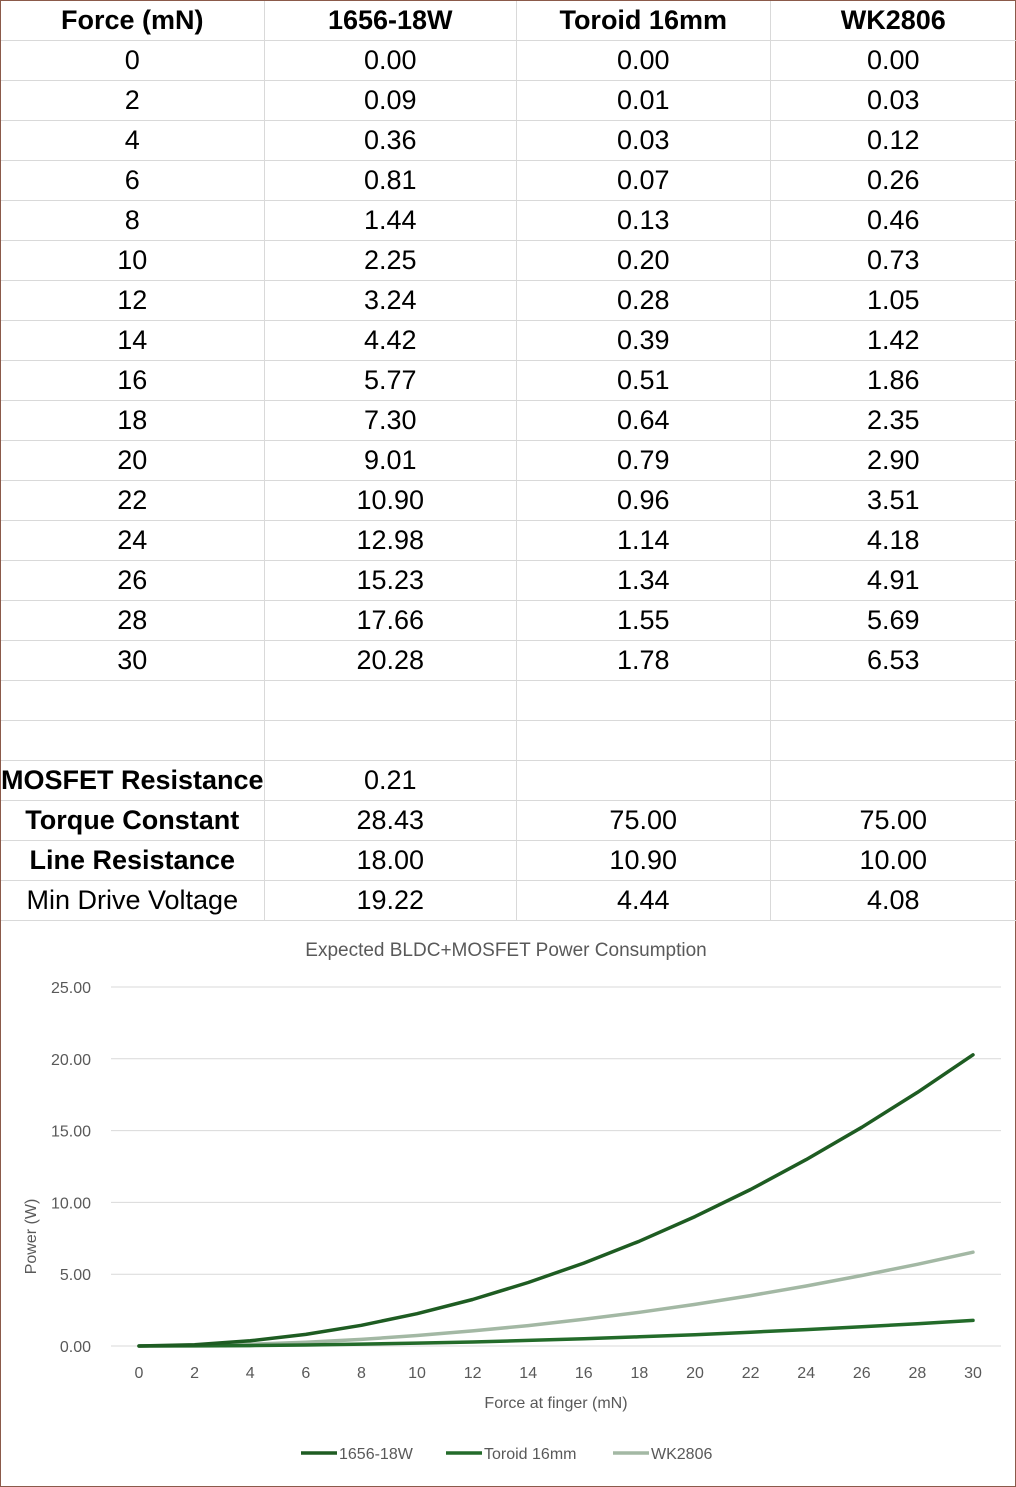 The height and width of the screenshot is (1487, 1016). Describe the element at coordinates (893, 380) in the screenshot. I see `table-cell: 1.86` at that location.